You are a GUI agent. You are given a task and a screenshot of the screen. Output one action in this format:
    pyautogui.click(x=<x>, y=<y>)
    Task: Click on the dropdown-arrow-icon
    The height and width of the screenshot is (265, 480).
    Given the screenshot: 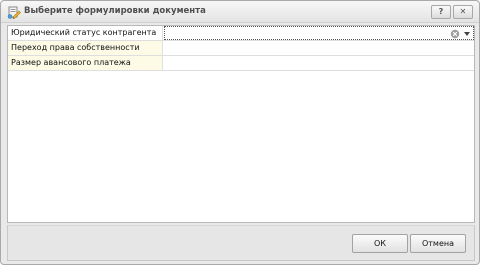 What is the action you would take?
    pyautogui.click(x=467, y=34)
    